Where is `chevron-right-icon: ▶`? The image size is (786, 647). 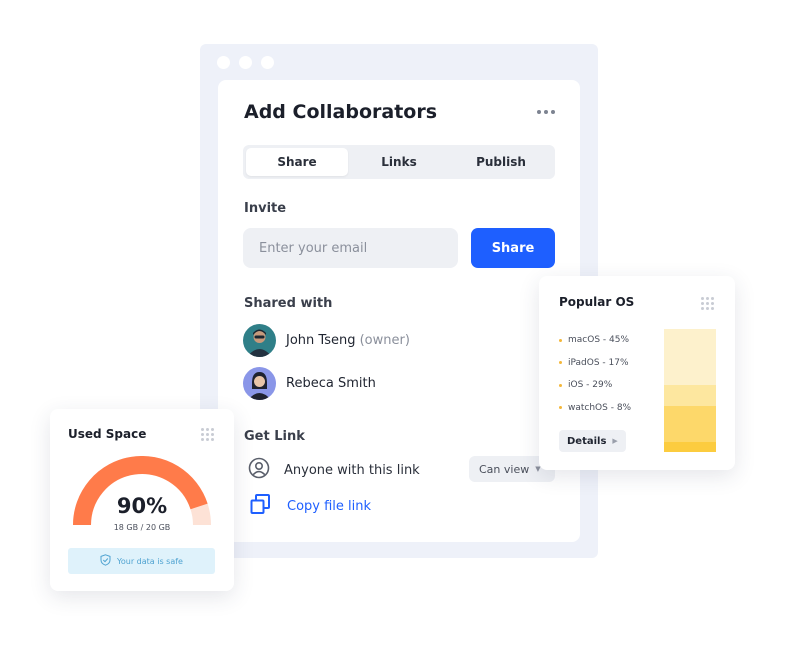 chevron-right-icon: ▶ is located at coordinates (615, 441).